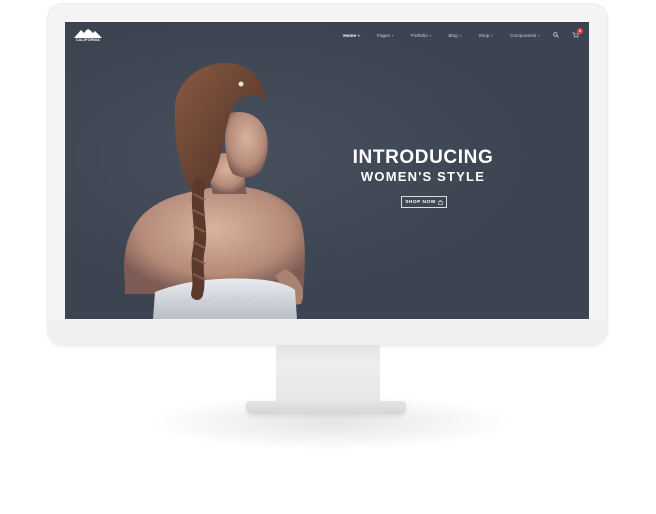 This screenshot has width=656, height=514. I want to click on nav-label: Shop, so click(484, 35).